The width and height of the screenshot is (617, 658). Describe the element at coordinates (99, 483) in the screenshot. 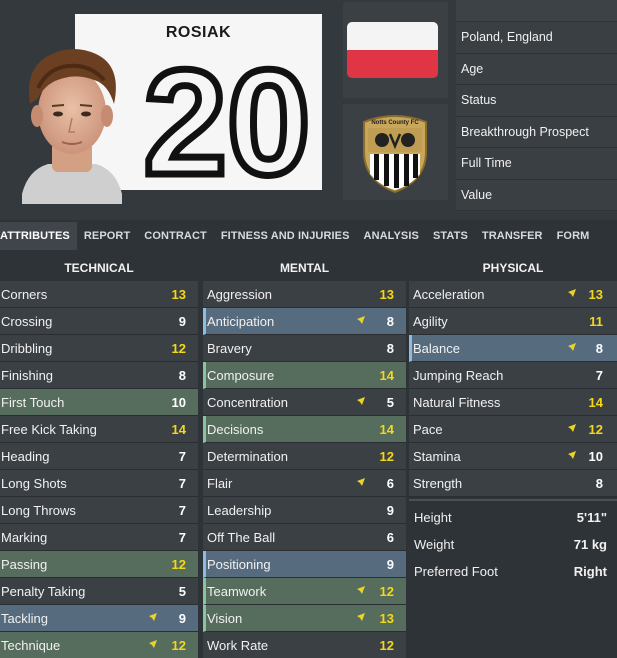

I see `attribute-row-long-shots: Long Shots 7` at that location.